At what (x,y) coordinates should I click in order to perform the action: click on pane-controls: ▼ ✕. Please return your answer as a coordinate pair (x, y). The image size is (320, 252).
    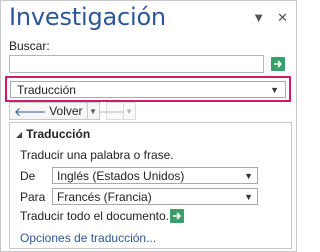
    Looking at the image, I should click on (270, 17).